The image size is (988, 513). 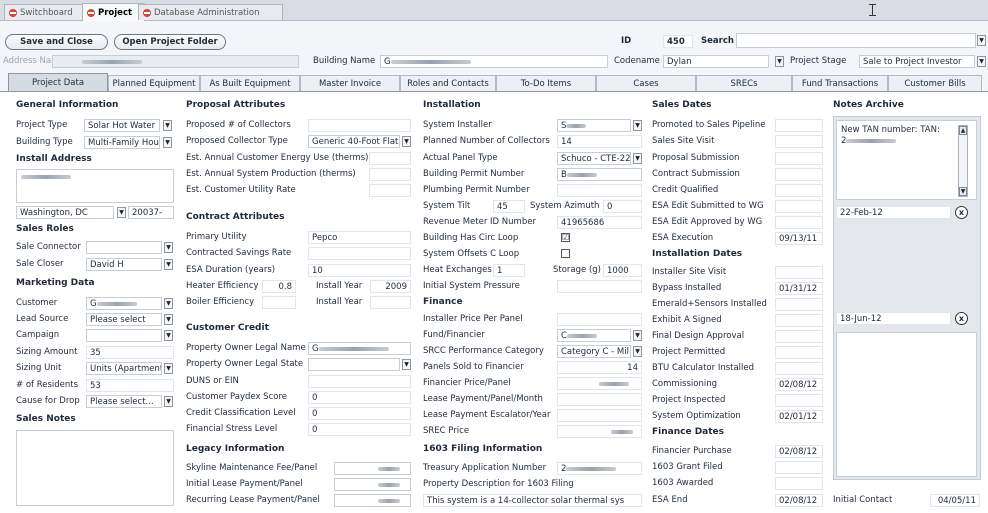 What do you see at coordinates (594, 158) in the screenshot?
I see `panel-type-select: Schuco - CTE-22(` at bounding box center [594, 158].